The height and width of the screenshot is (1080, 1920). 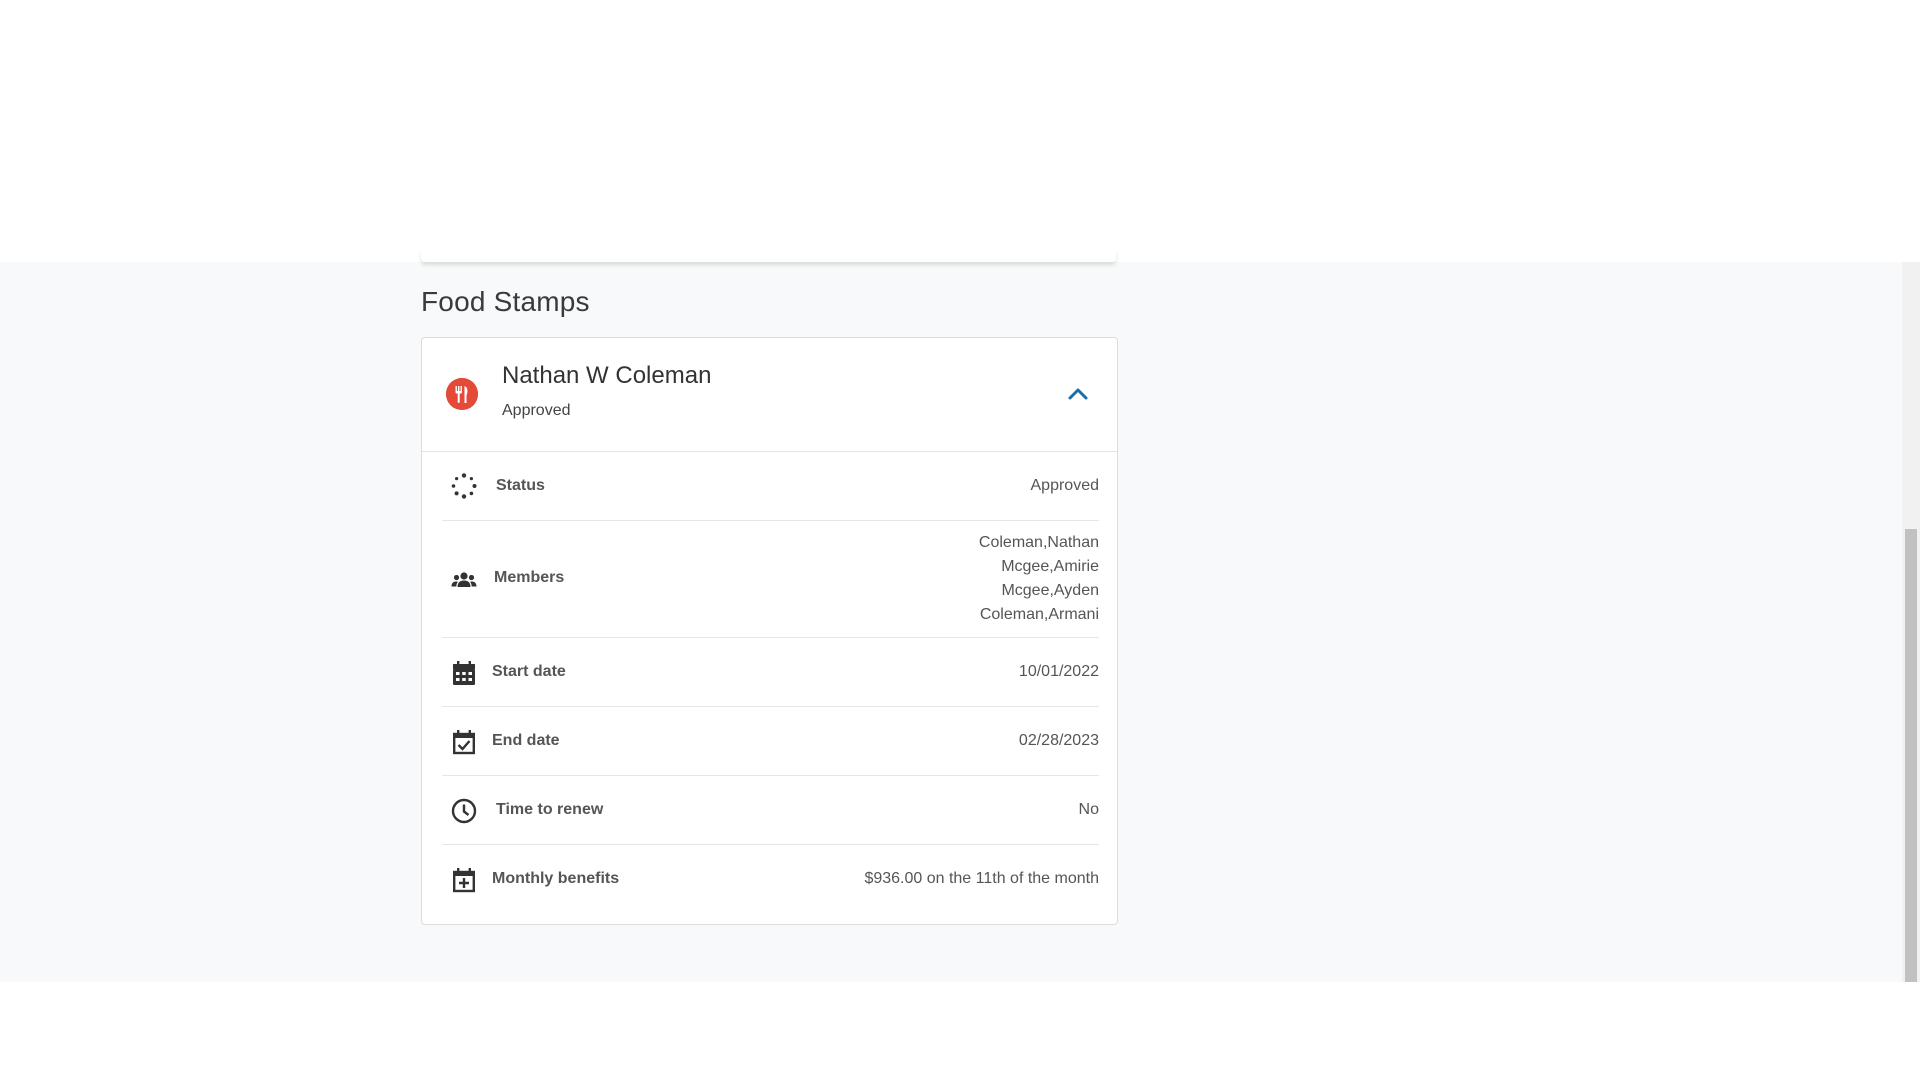 I want to click on chevron-up-icon, so click(x=1078, y=394).